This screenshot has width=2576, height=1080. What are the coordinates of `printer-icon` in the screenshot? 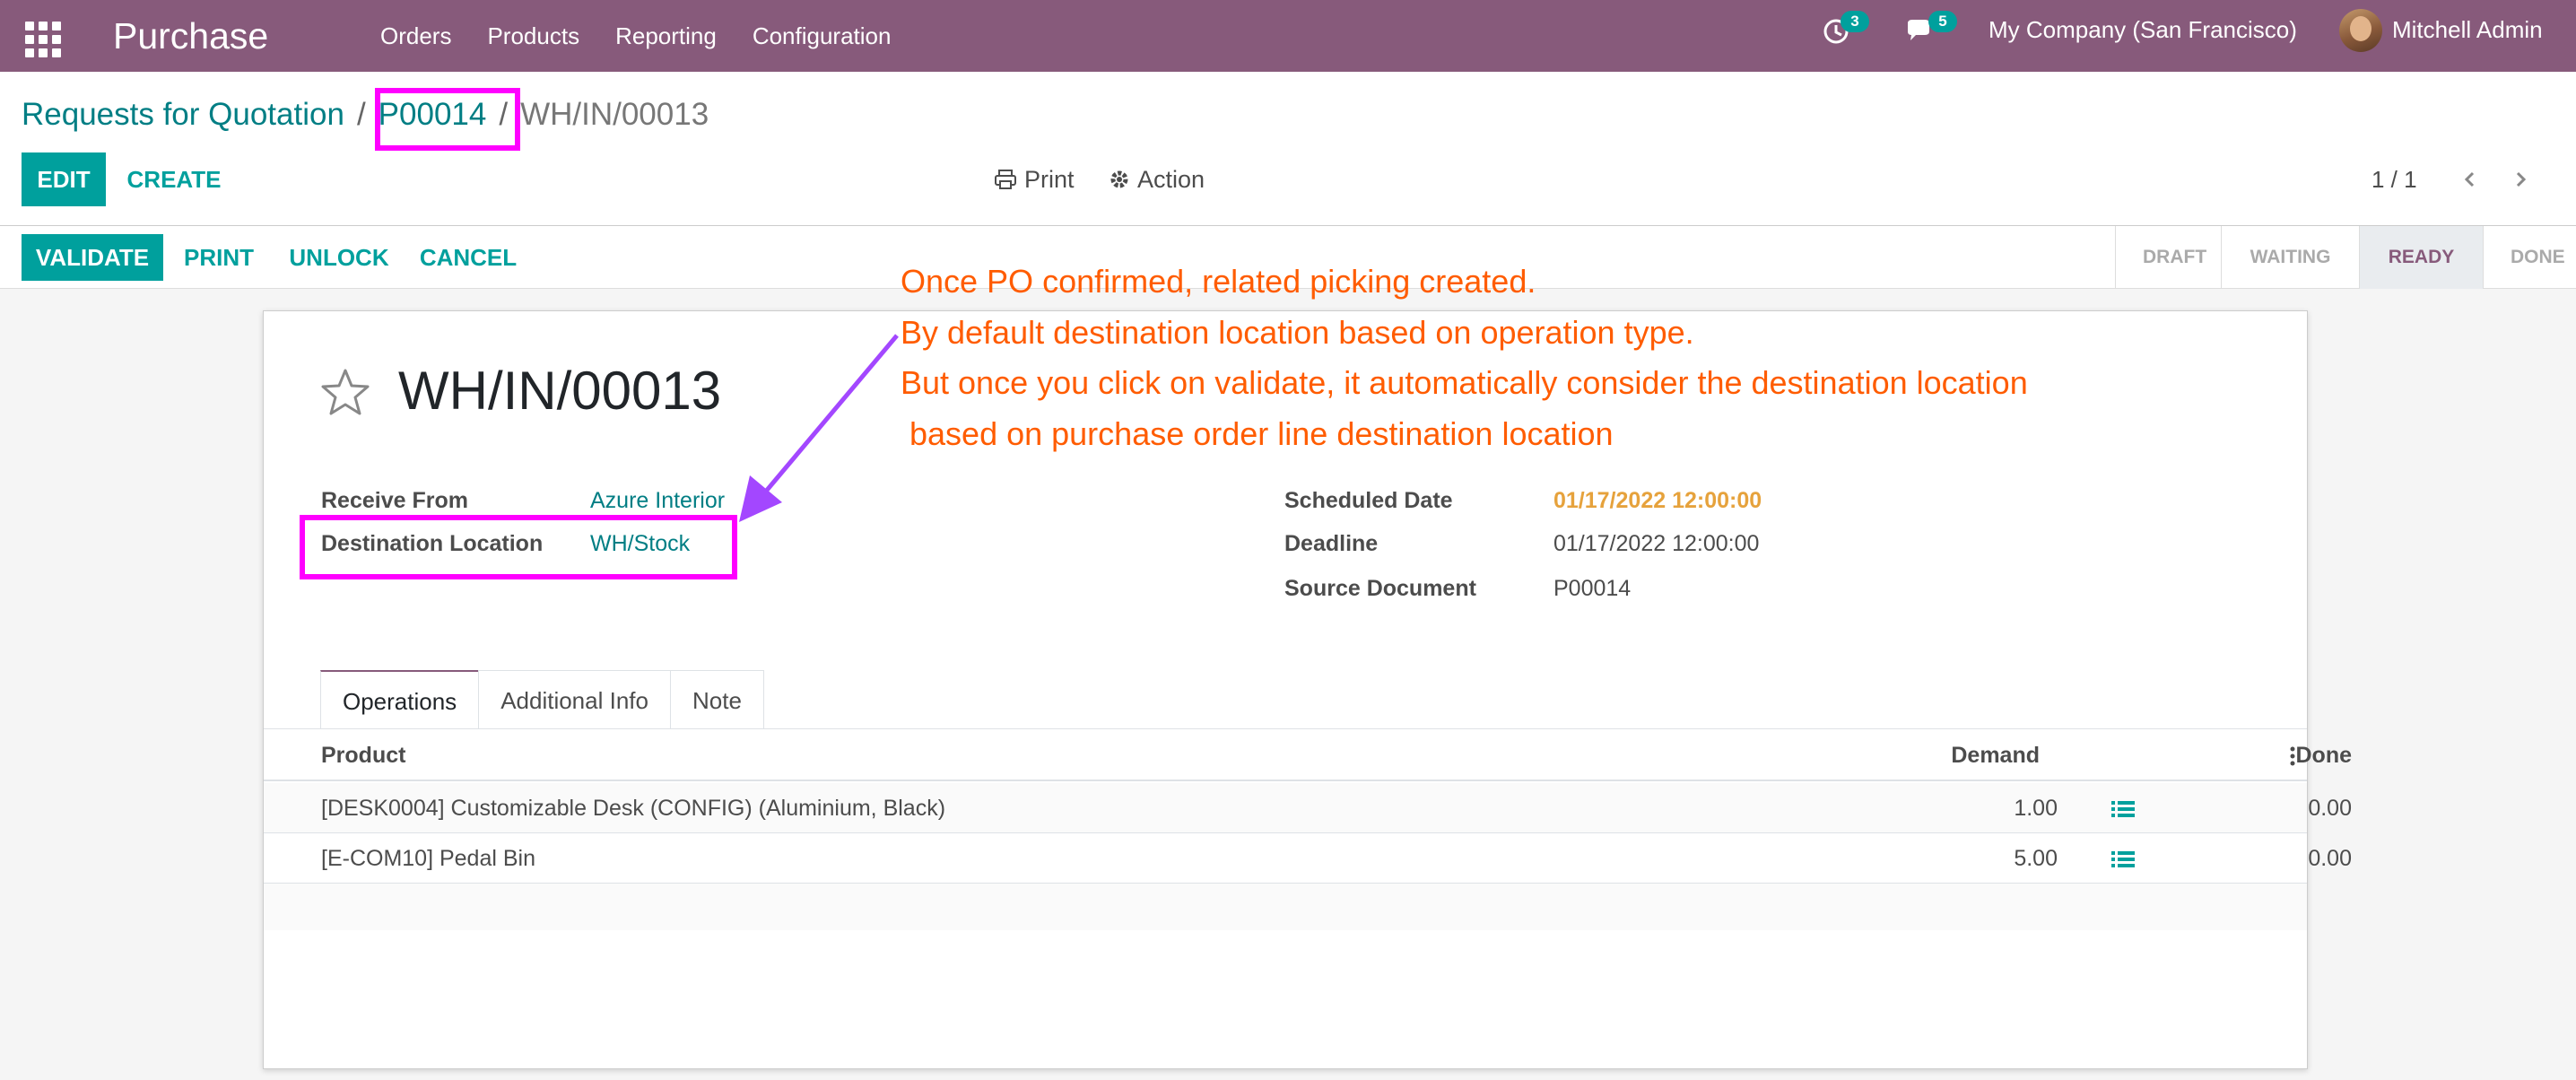 It's located at (1005, 180).